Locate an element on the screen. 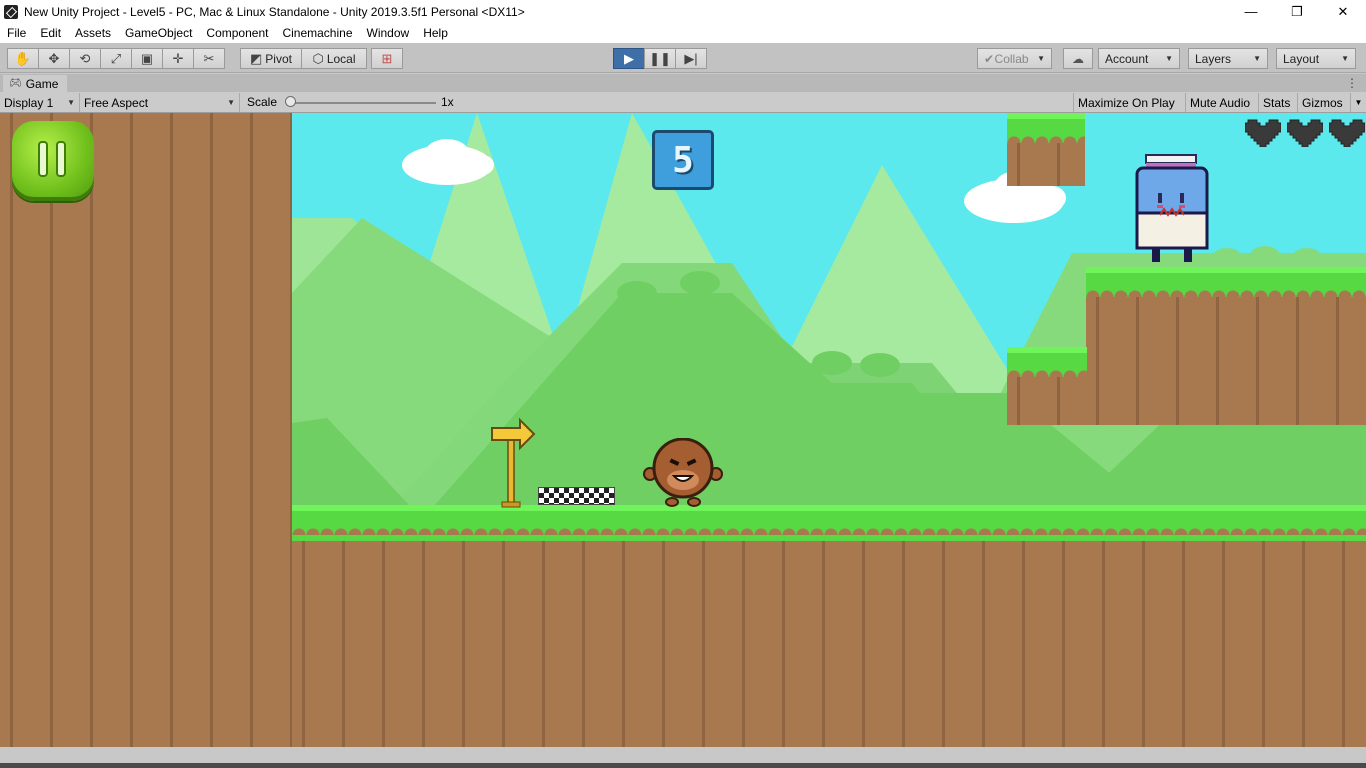 The height and width of the screenshot is (768, 1366). layout-label: Layout is located at coordinates (1301, 58).